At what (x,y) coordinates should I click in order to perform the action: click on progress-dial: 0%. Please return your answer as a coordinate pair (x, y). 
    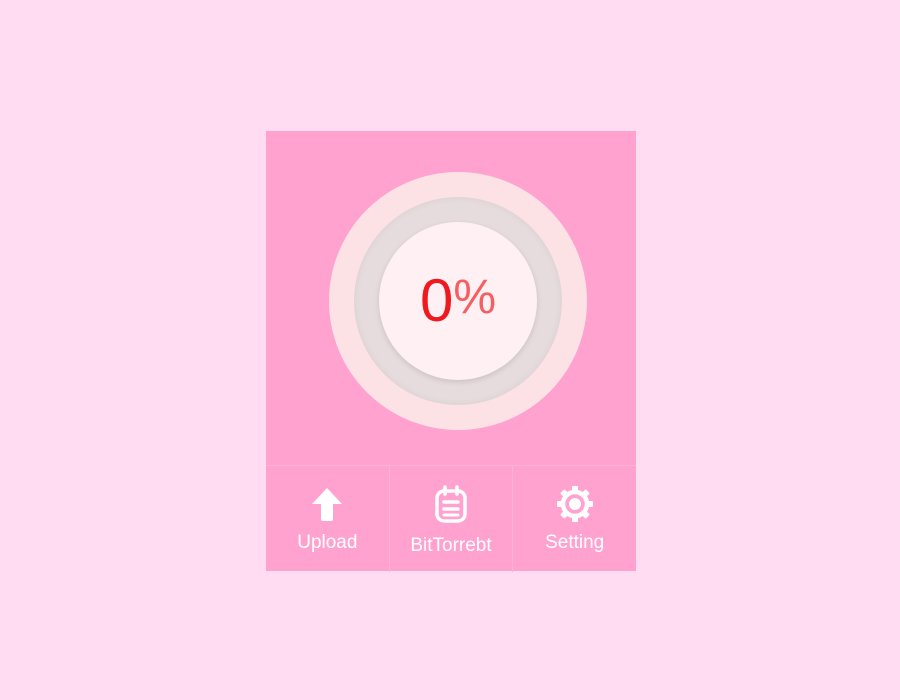
    Looking at the image, I should click on (458, 301).